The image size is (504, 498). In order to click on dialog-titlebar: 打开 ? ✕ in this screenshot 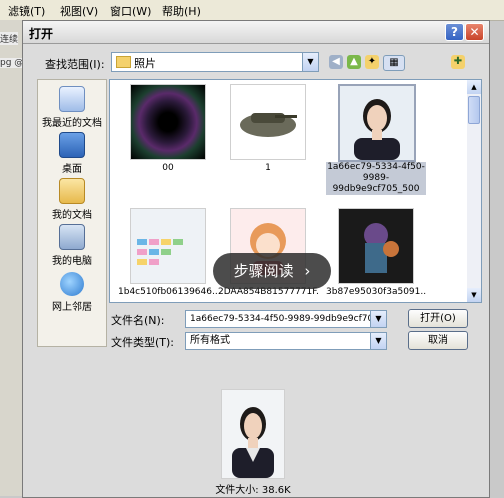, I will do `click(256, 32)`.